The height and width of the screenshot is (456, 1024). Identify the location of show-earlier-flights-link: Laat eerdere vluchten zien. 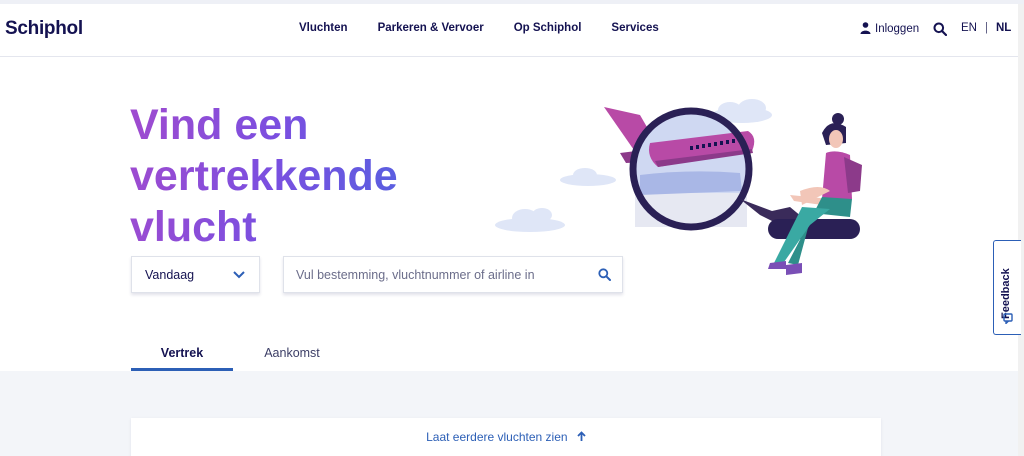
(506, 437).